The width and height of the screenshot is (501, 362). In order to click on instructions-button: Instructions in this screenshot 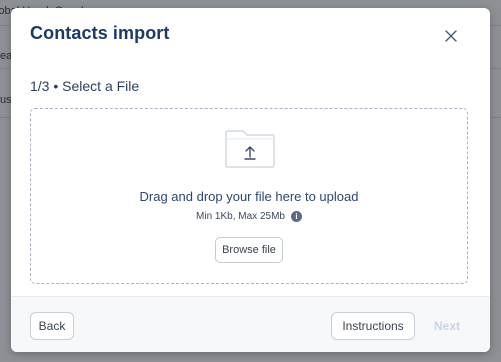, I will do `click(373, 326)`.